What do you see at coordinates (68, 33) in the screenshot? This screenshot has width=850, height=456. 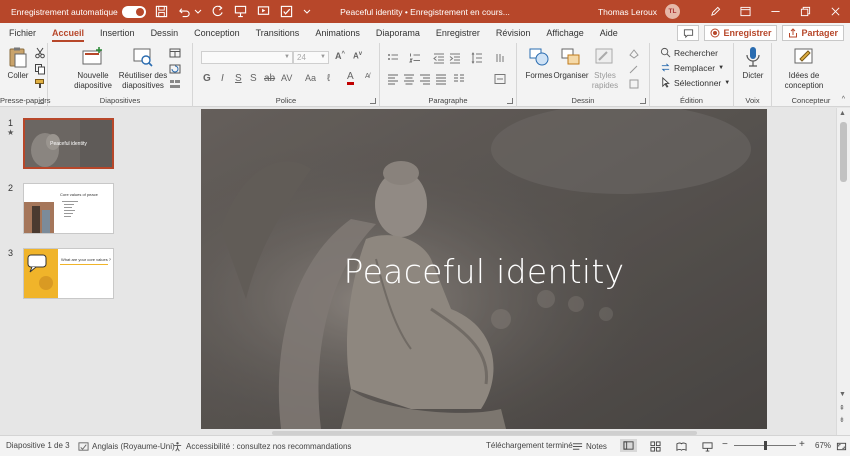 I see `tab-accueil: Accueil` at bounding box center [68, 33].